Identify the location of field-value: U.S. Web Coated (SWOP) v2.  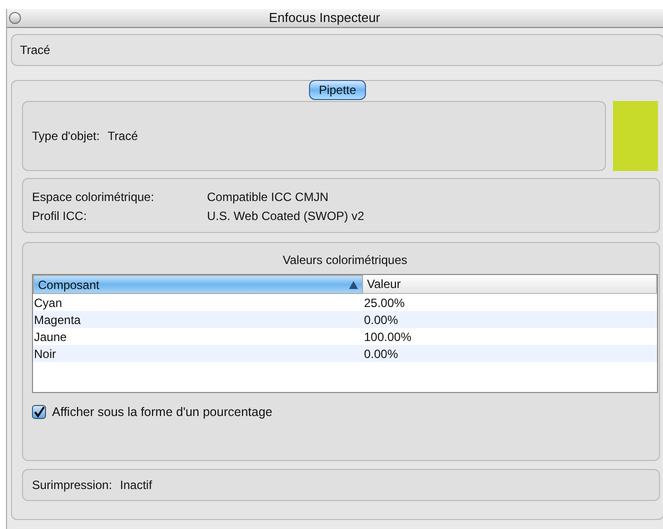
(285, 216).